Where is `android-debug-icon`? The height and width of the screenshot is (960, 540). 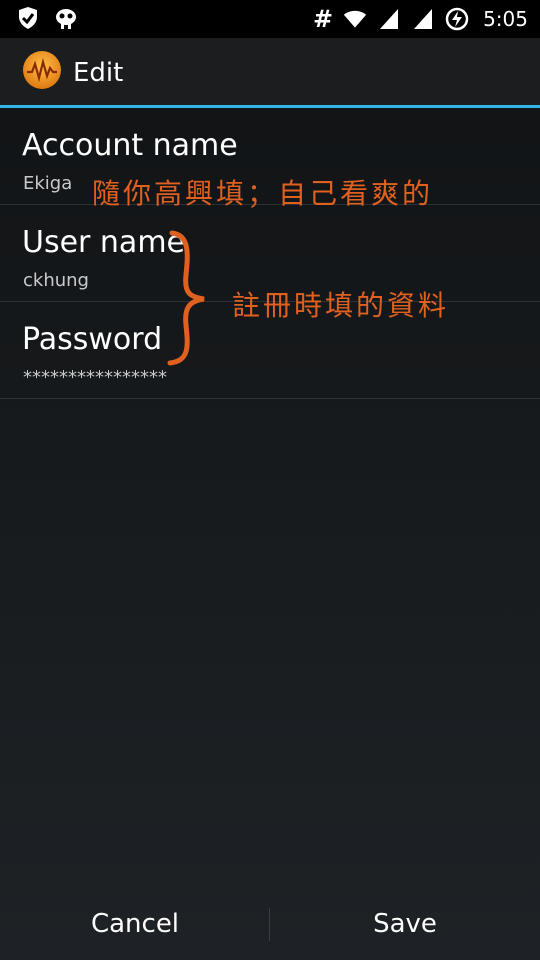 android-debug-icon is located at coordinates (66, 18).